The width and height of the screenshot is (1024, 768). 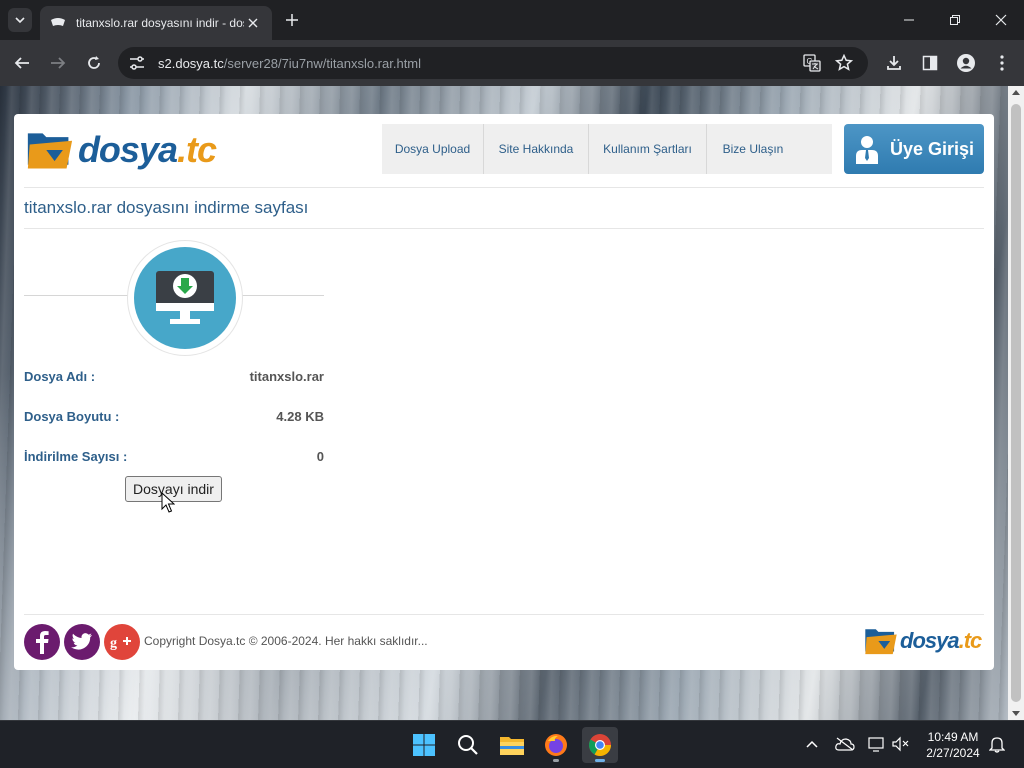 I want to click on nav-bize-ulasin: Bize Ulaşın, so click(x=753, y=149).